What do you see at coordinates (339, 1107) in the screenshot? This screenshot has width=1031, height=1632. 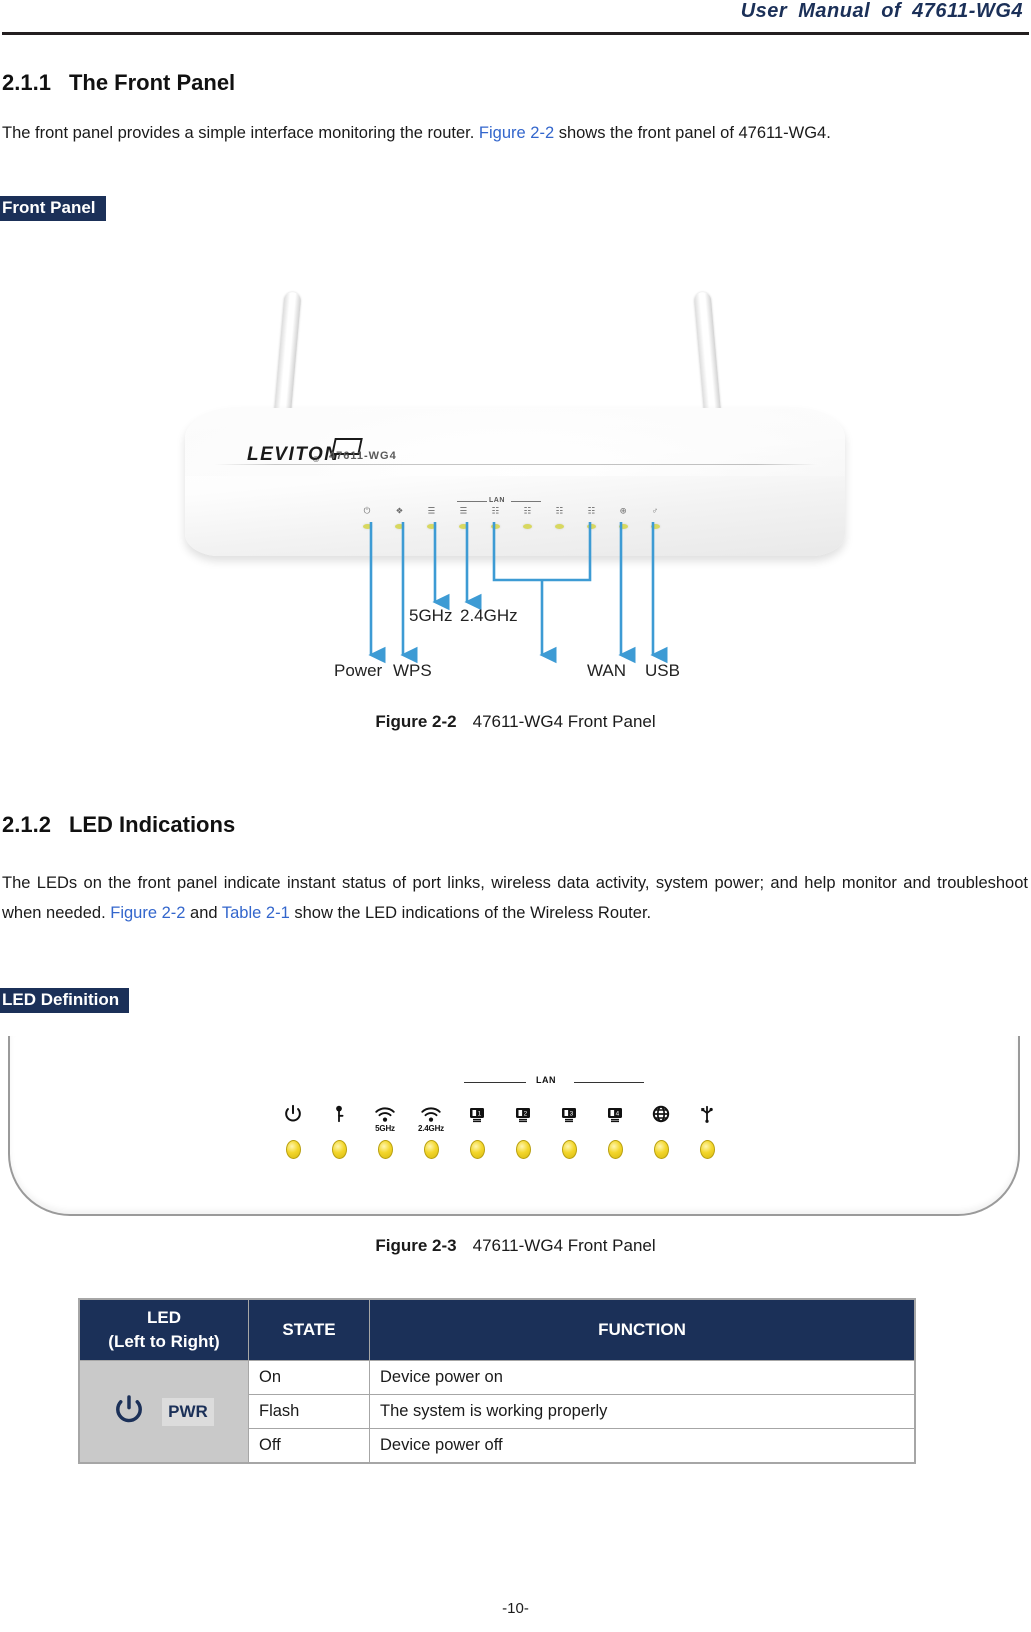 I see `wps-key-icon` at bounding box center [339, 1107].